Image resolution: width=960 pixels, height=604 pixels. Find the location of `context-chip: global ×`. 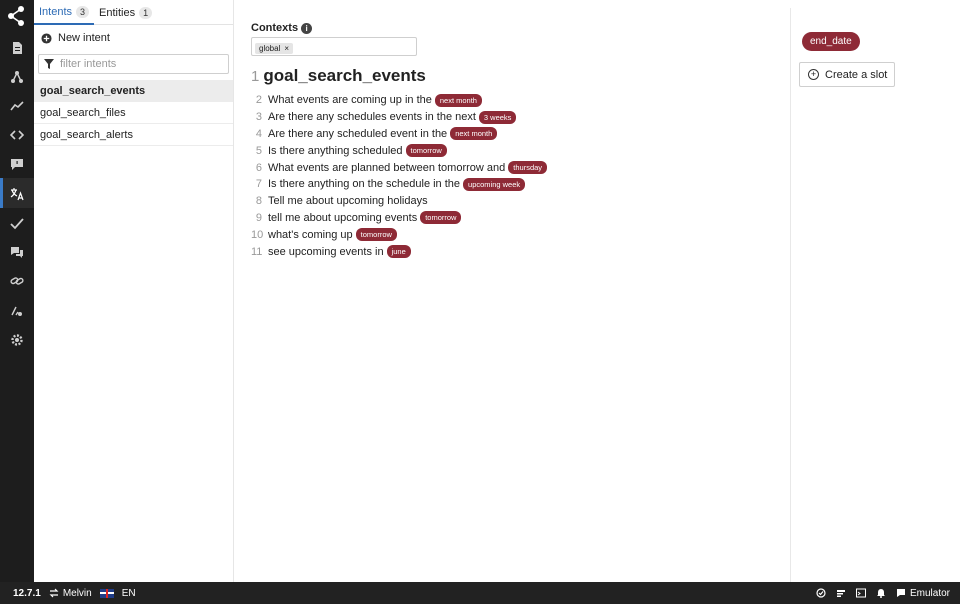

context-chip: global × is located at coordinates (274, 48).